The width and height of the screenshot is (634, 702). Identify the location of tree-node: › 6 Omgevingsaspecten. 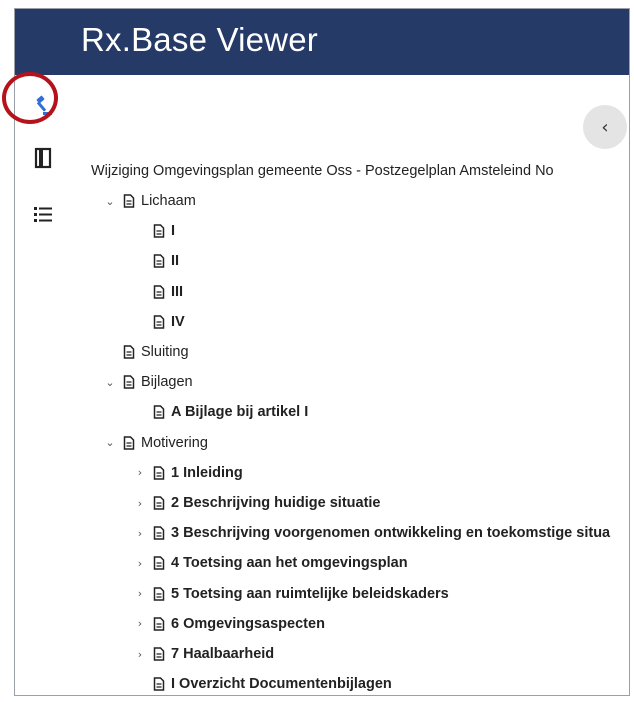
(228, 624).